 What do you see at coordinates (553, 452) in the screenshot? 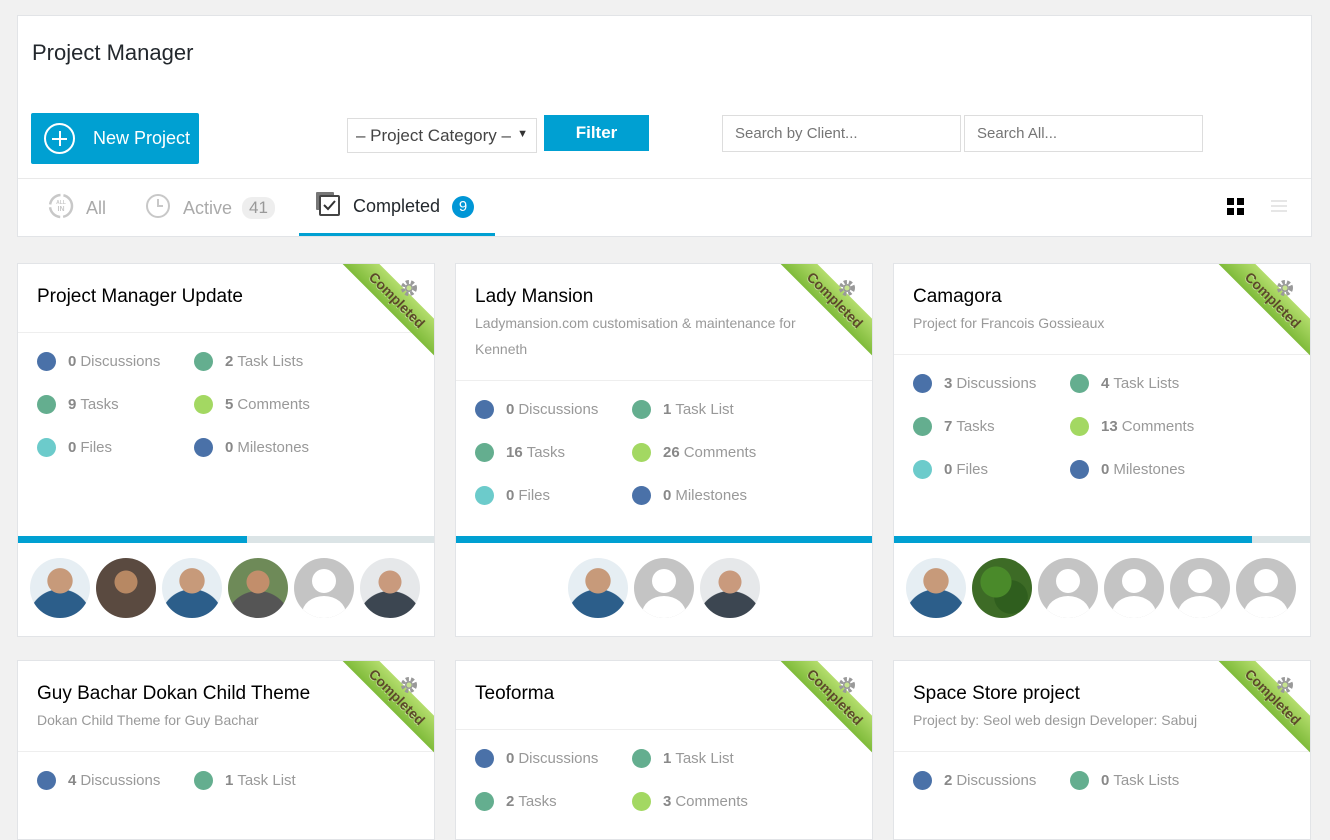
I see `stat-tasks: 16 Tasks` at bounding box center [553, 452].